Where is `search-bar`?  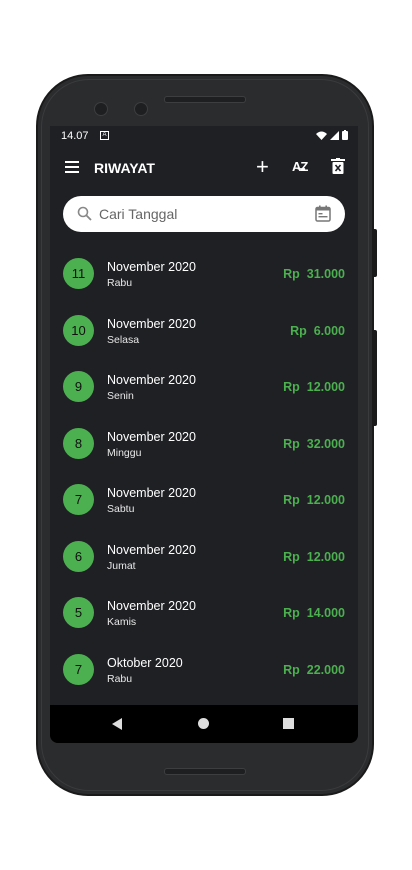
search-bar is located at coordinates (204, 214).